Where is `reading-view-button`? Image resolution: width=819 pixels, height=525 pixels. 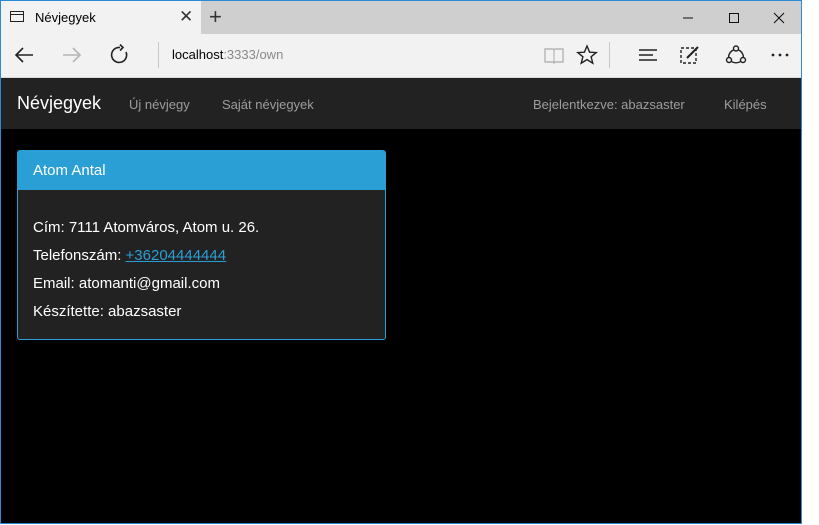
reading-view-button is located at coordinates (554, 55).